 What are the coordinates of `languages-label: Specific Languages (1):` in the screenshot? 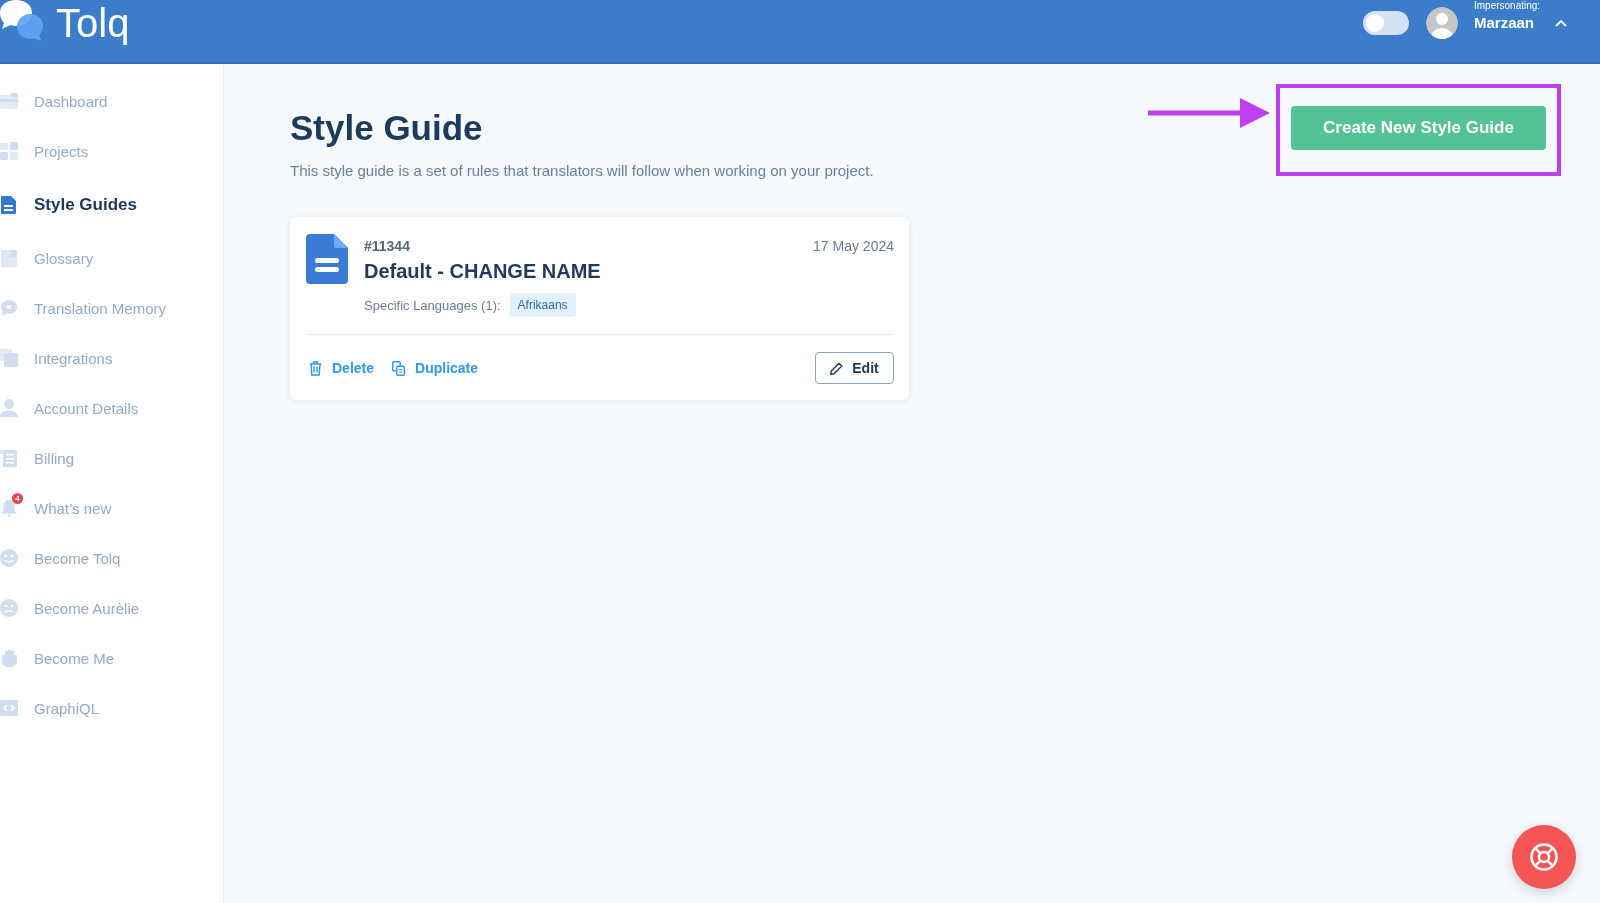 It's located at (432, 305).